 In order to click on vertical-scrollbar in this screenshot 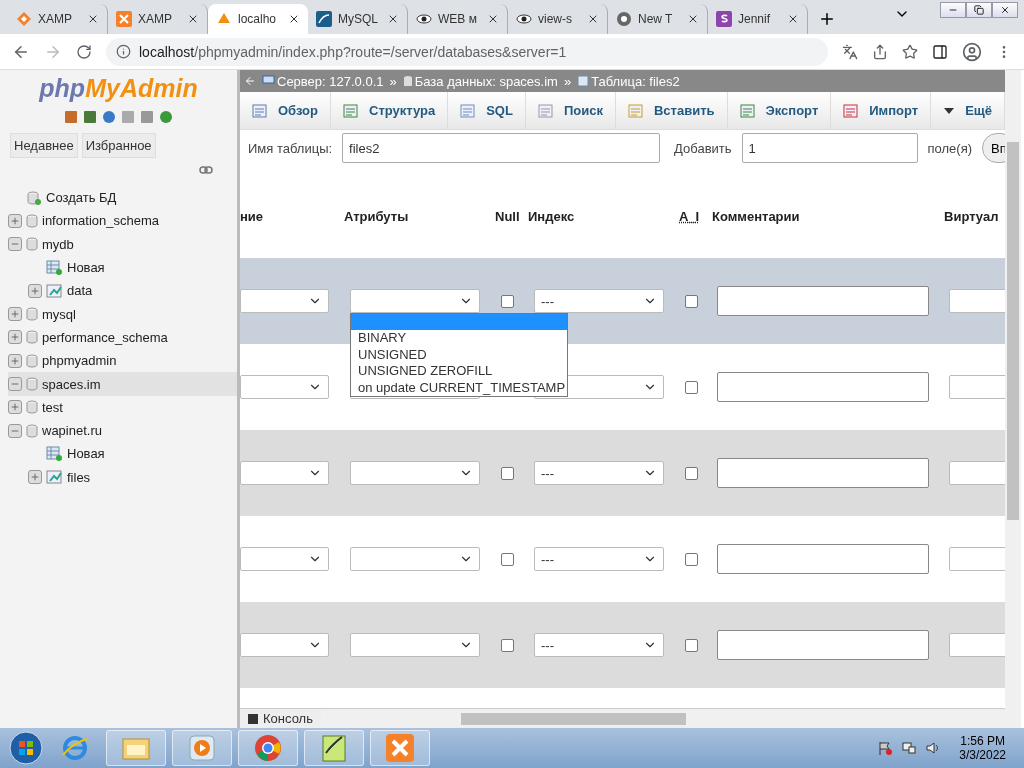, I will do `click(1013, 399)`.